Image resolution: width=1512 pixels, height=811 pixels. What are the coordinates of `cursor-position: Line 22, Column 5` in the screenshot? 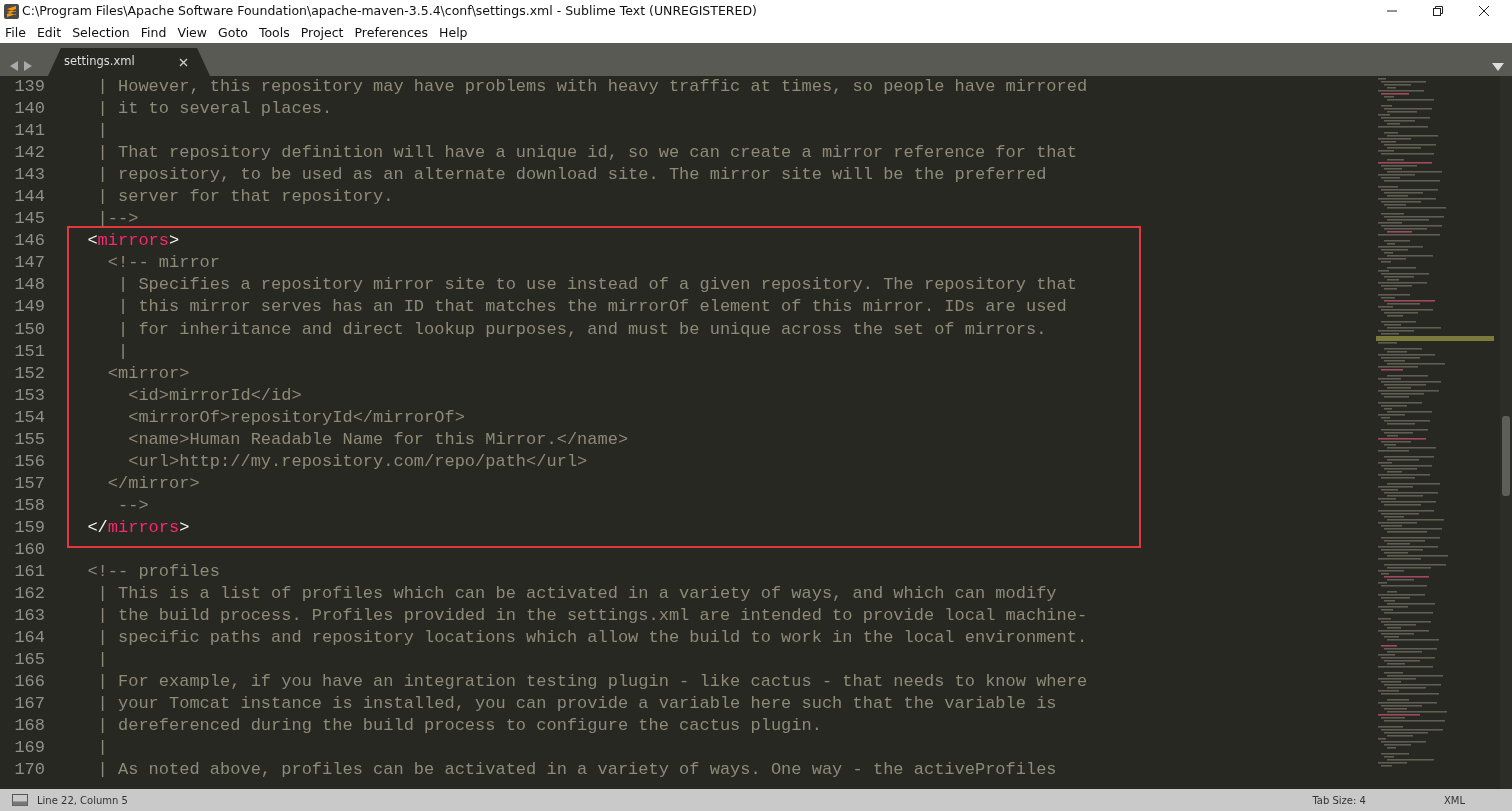 It's located at (82, 800).